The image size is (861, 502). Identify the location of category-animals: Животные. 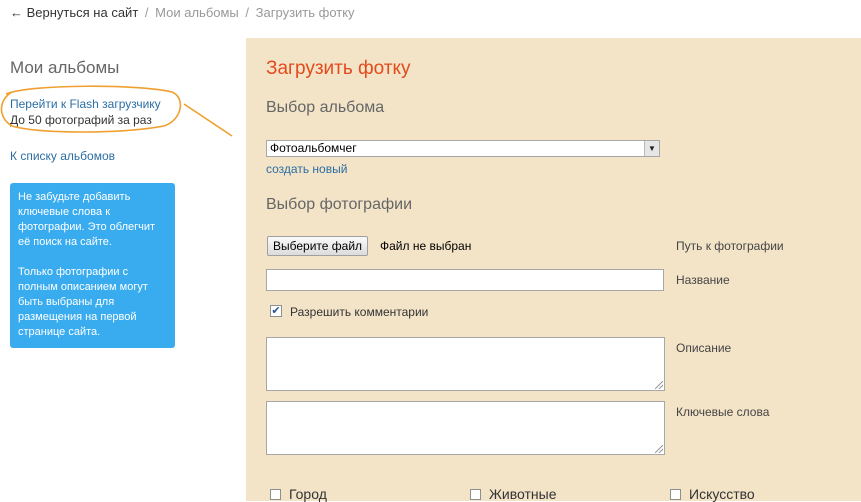
(513, 494).